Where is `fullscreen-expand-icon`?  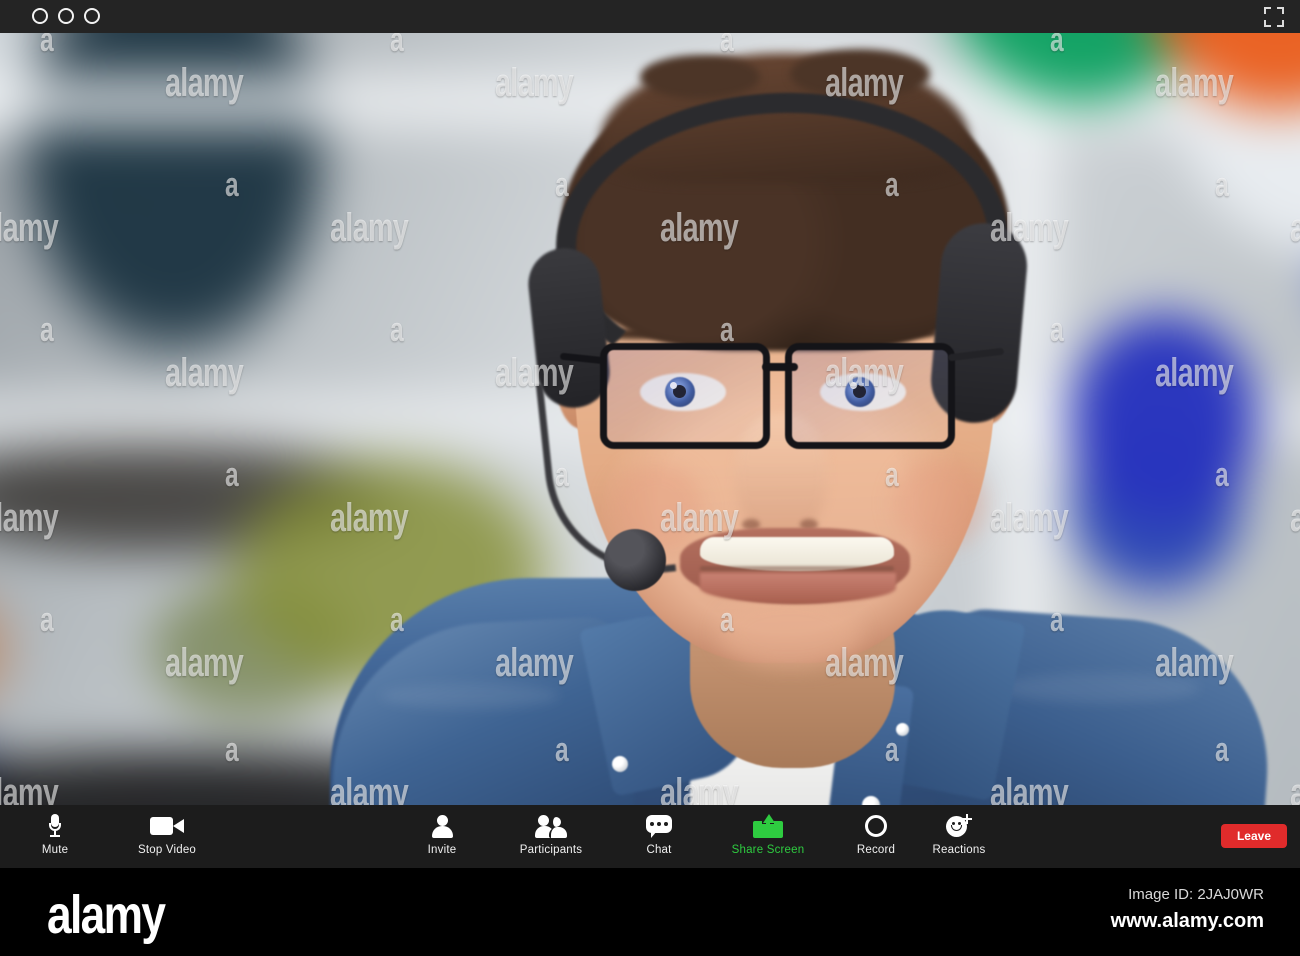
fullscreen-expand-icon is located at coordinates (1274, 17).